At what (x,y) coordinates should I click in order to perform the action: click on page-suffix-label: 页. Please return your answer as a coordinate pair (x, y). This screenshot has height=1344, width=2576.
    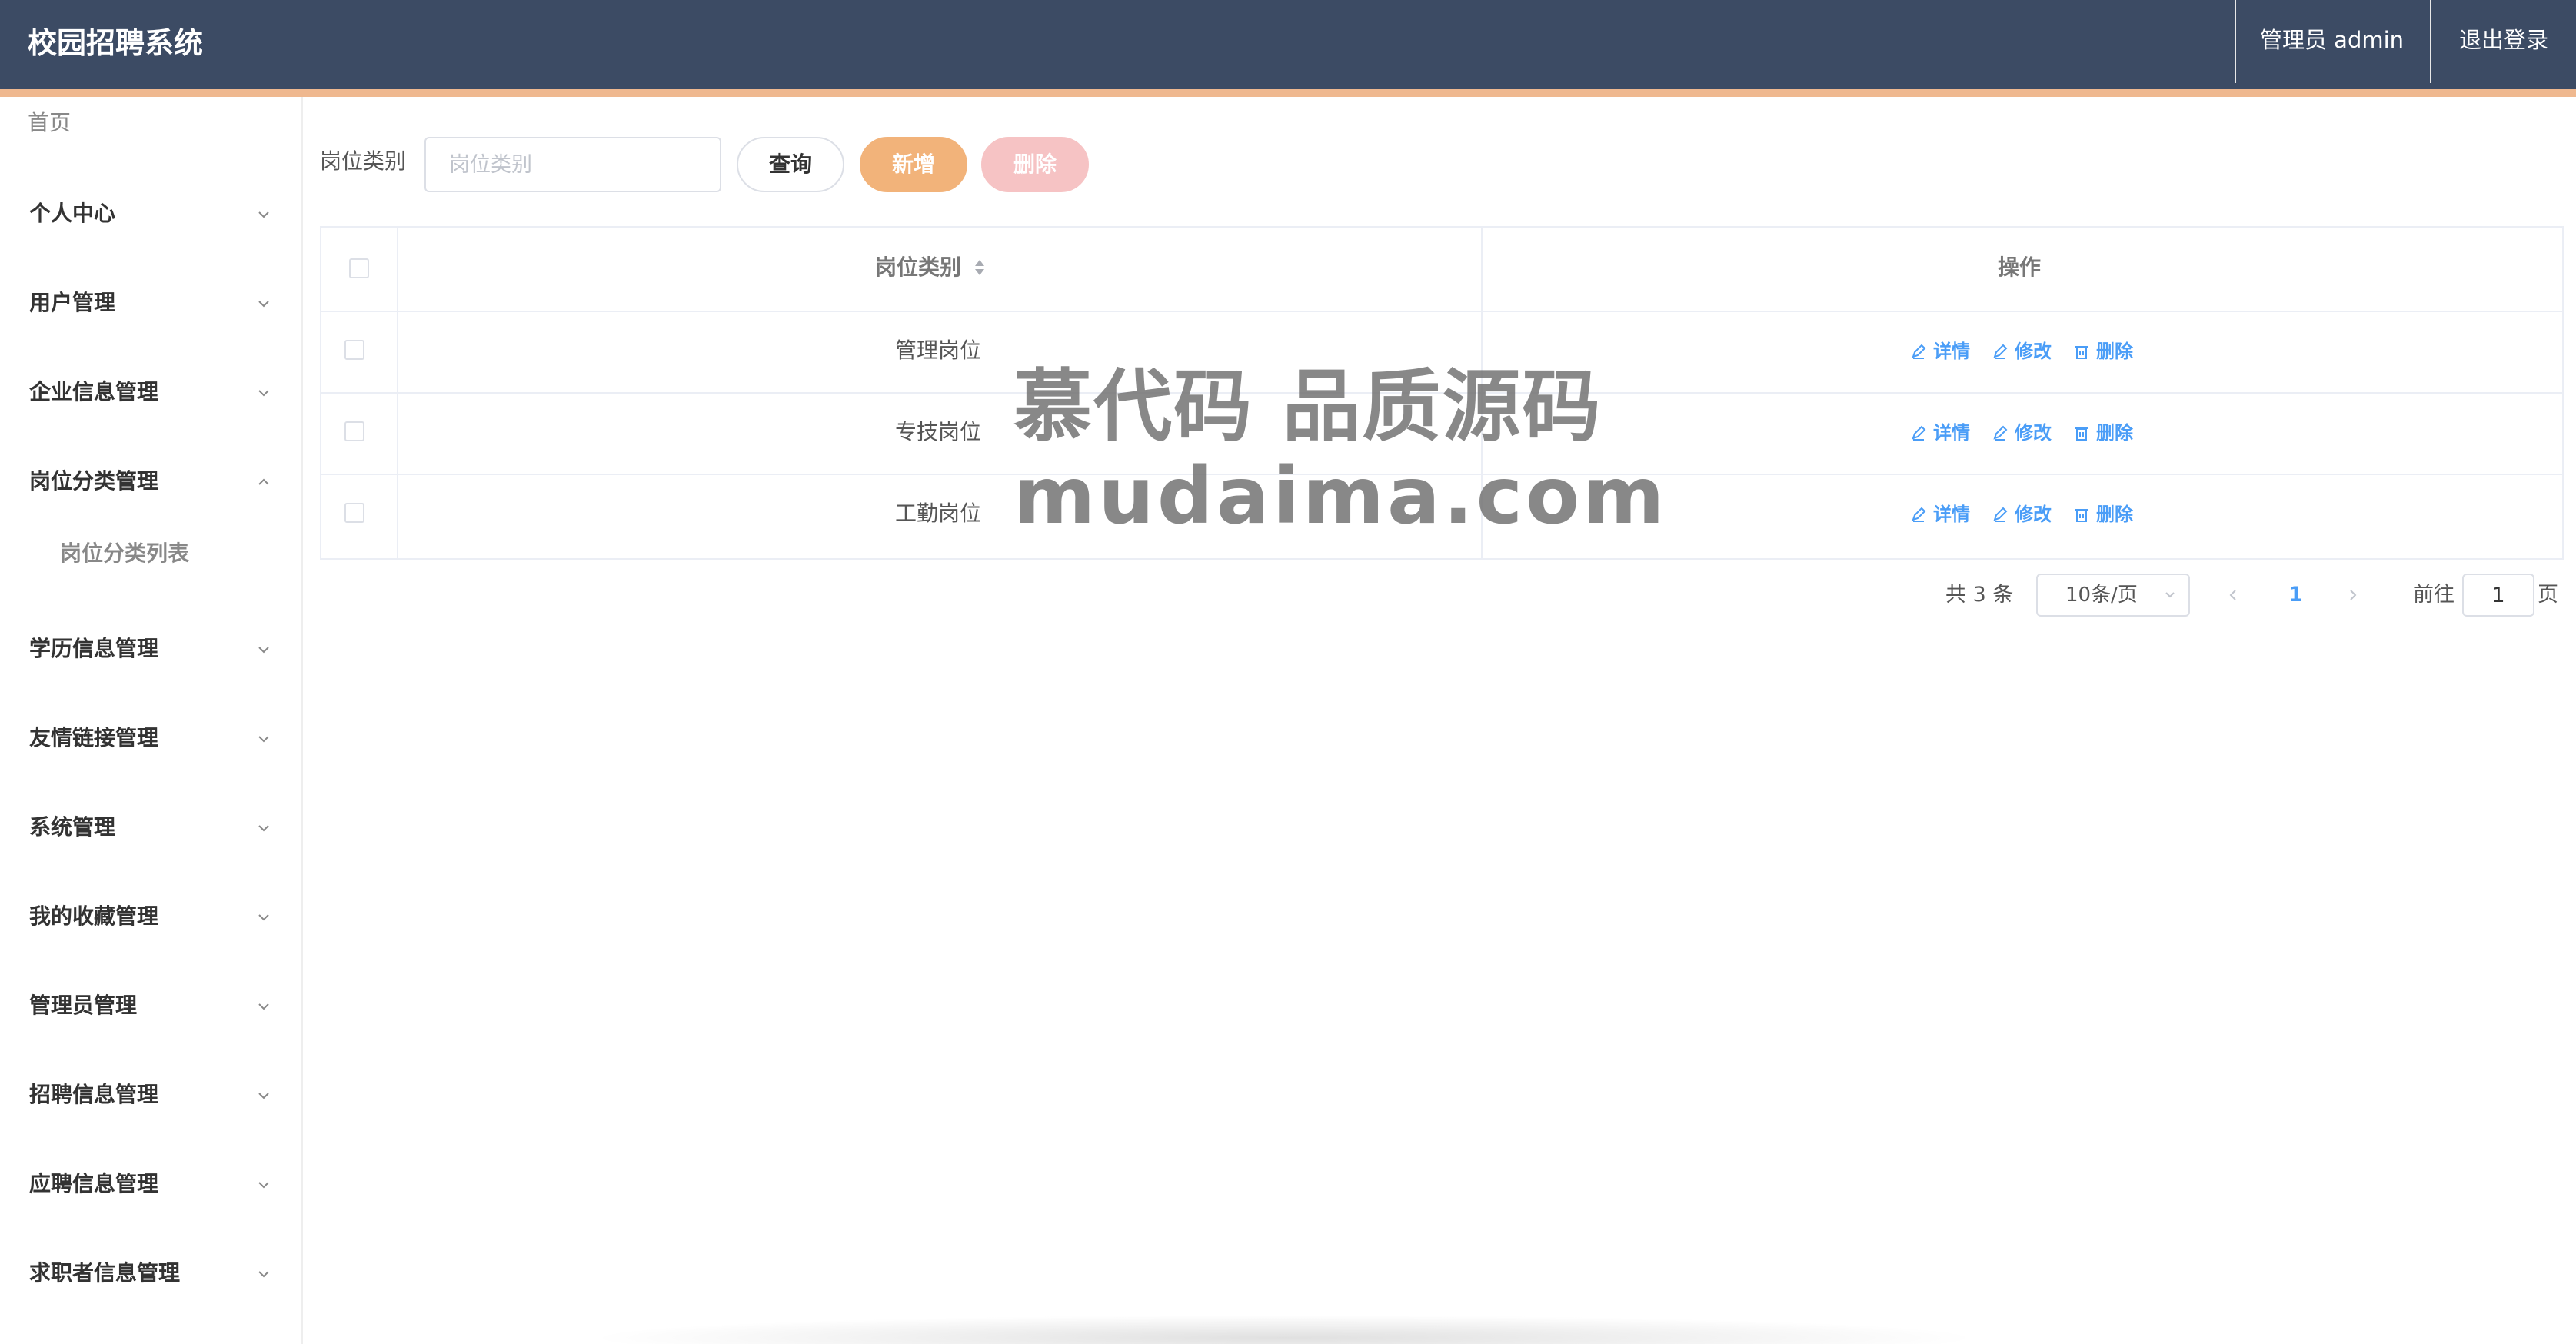
    Looking at the image, I should click on (2548, 595).